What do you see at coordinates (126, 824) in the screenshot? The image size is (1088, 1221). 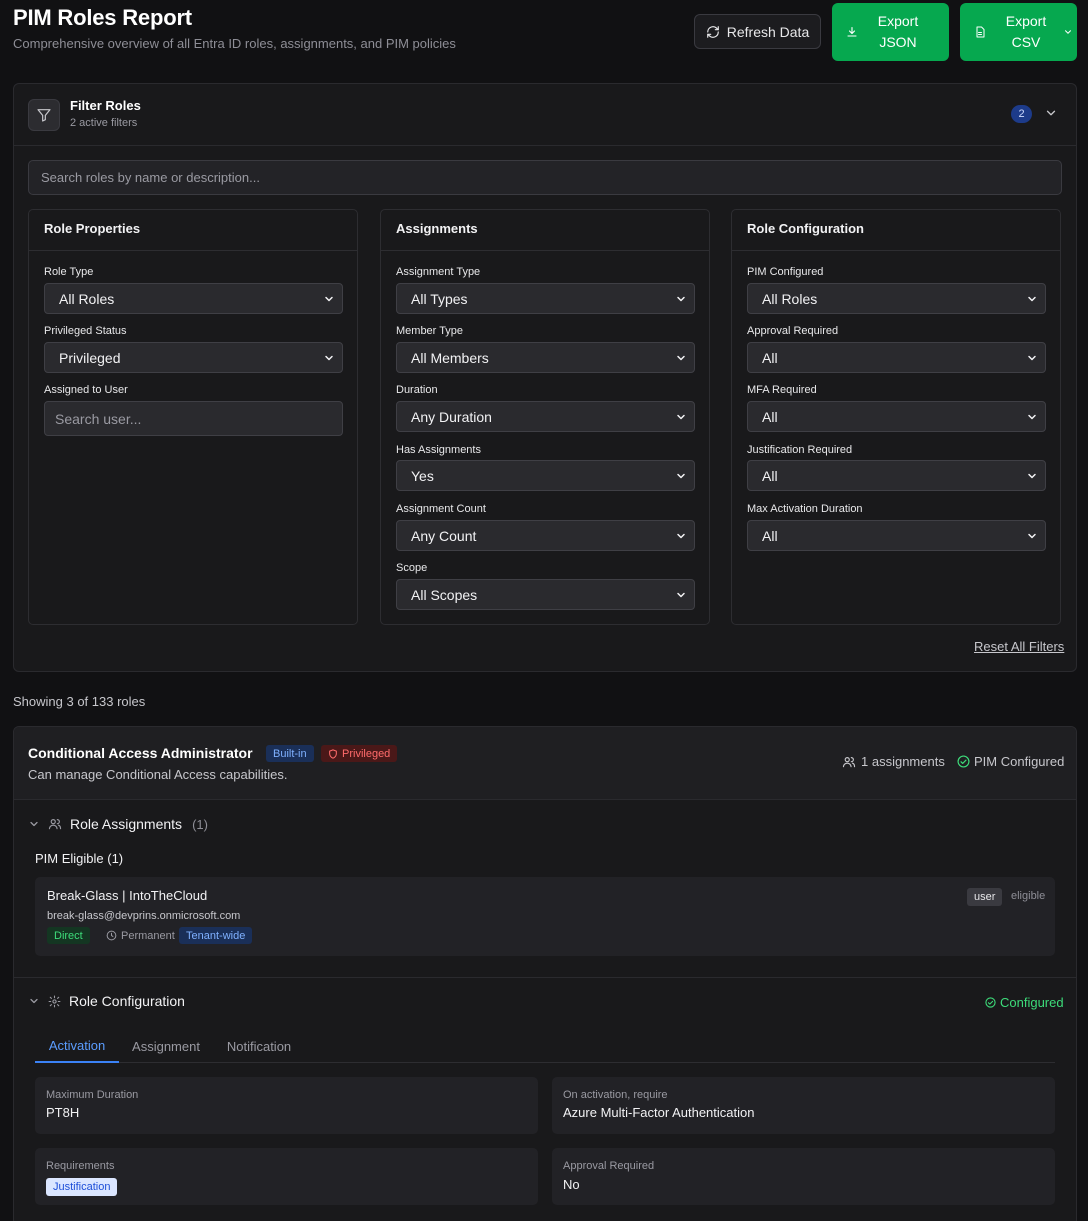 I see `role-assignments-title: Role Assignments` at bounding box center [126, 824].